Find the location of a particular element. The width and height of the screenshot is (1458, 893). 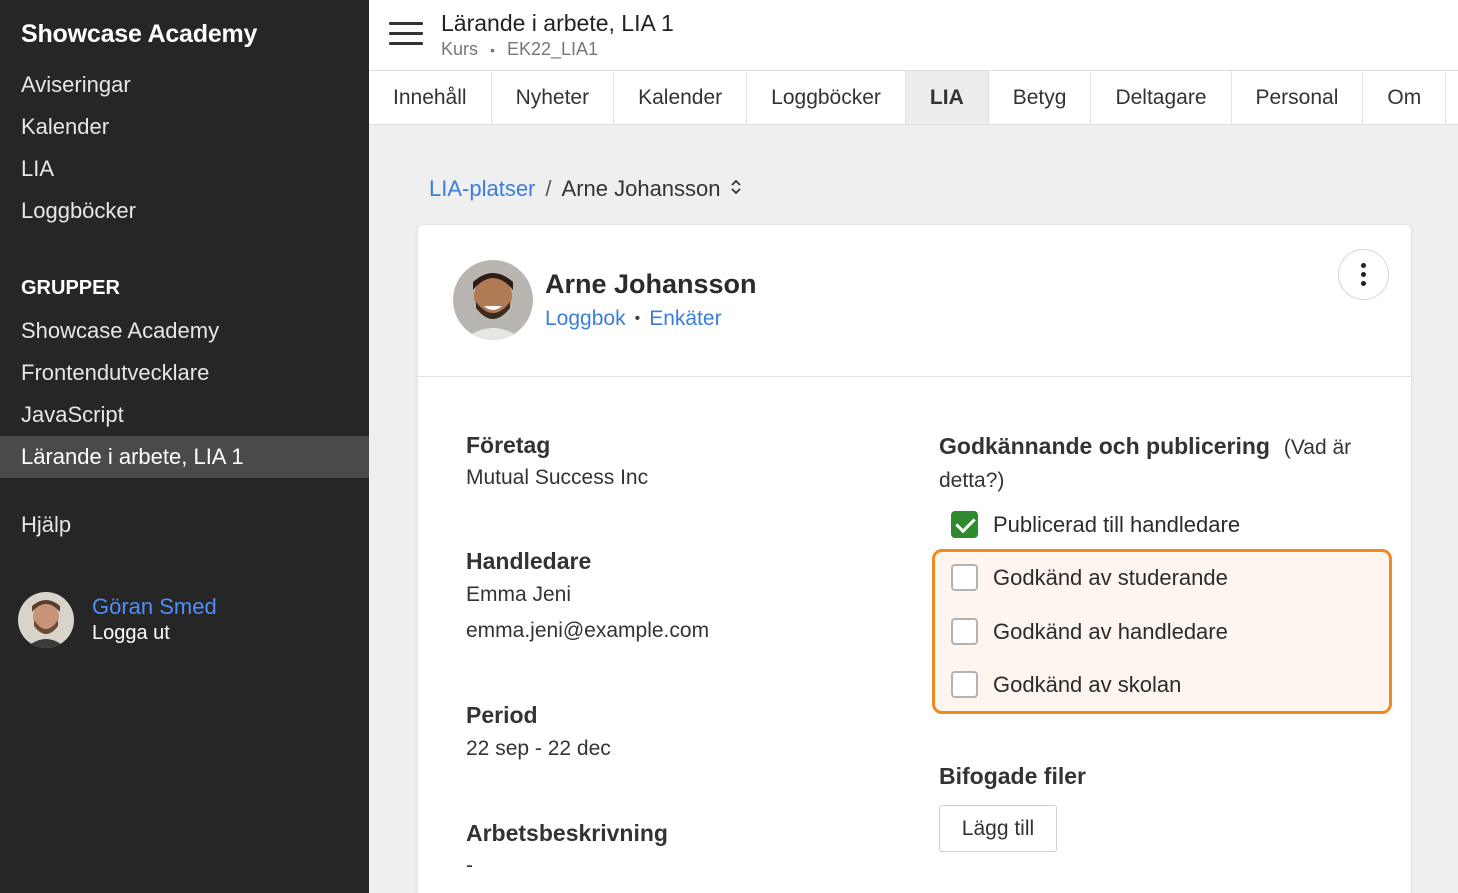

breadcrumb: LIA-platser / Arne Johansson is located at coordinates (586, 189).